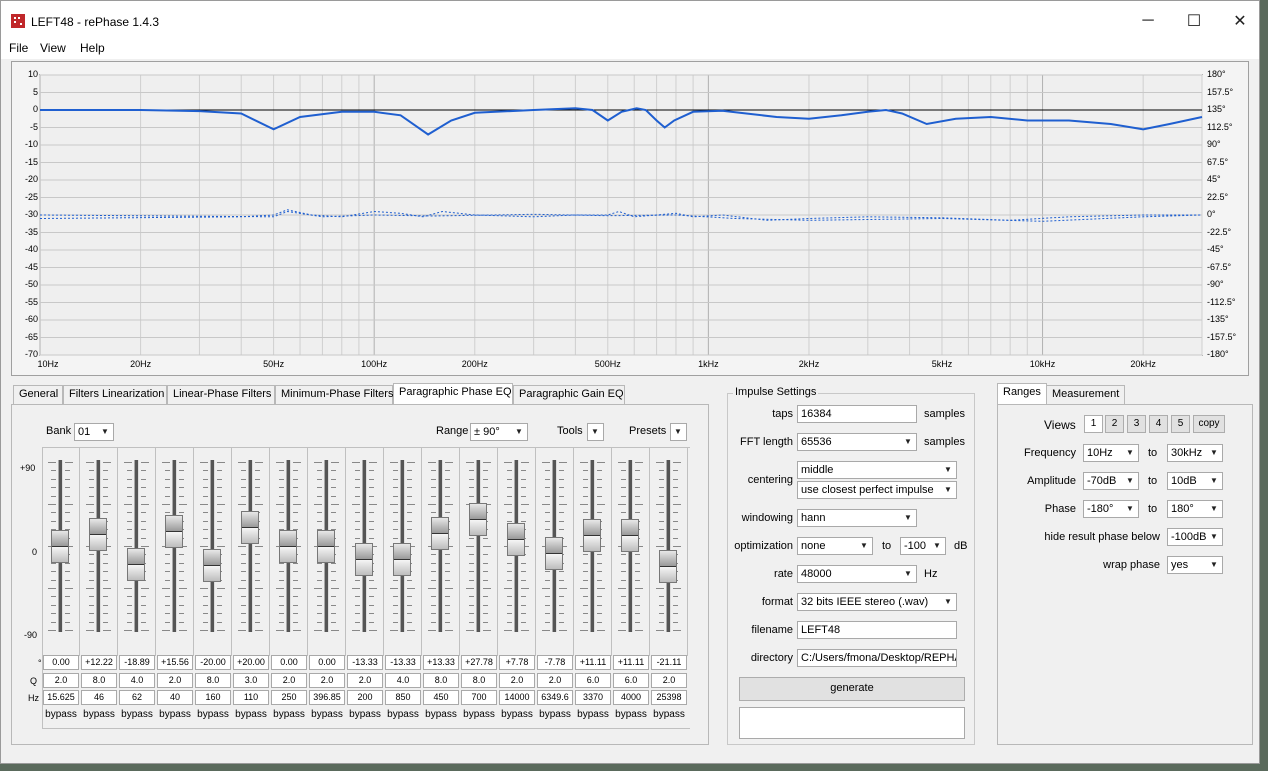  Describe the element at coordinates (334, 394) in the screenshot. I see `tab-minimum-phase-filters: Minimum-Phase Filters` at that location.